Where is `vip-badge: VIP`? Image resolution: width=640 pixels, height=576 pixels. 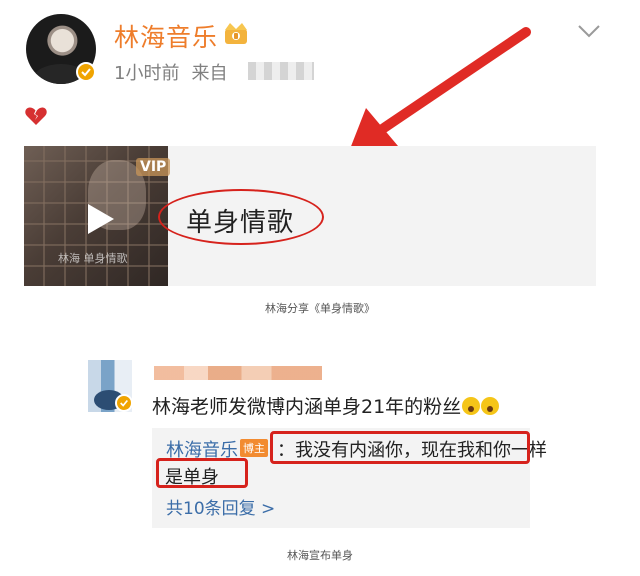 vip-badge: VIP is located at coordinates (153, 167).